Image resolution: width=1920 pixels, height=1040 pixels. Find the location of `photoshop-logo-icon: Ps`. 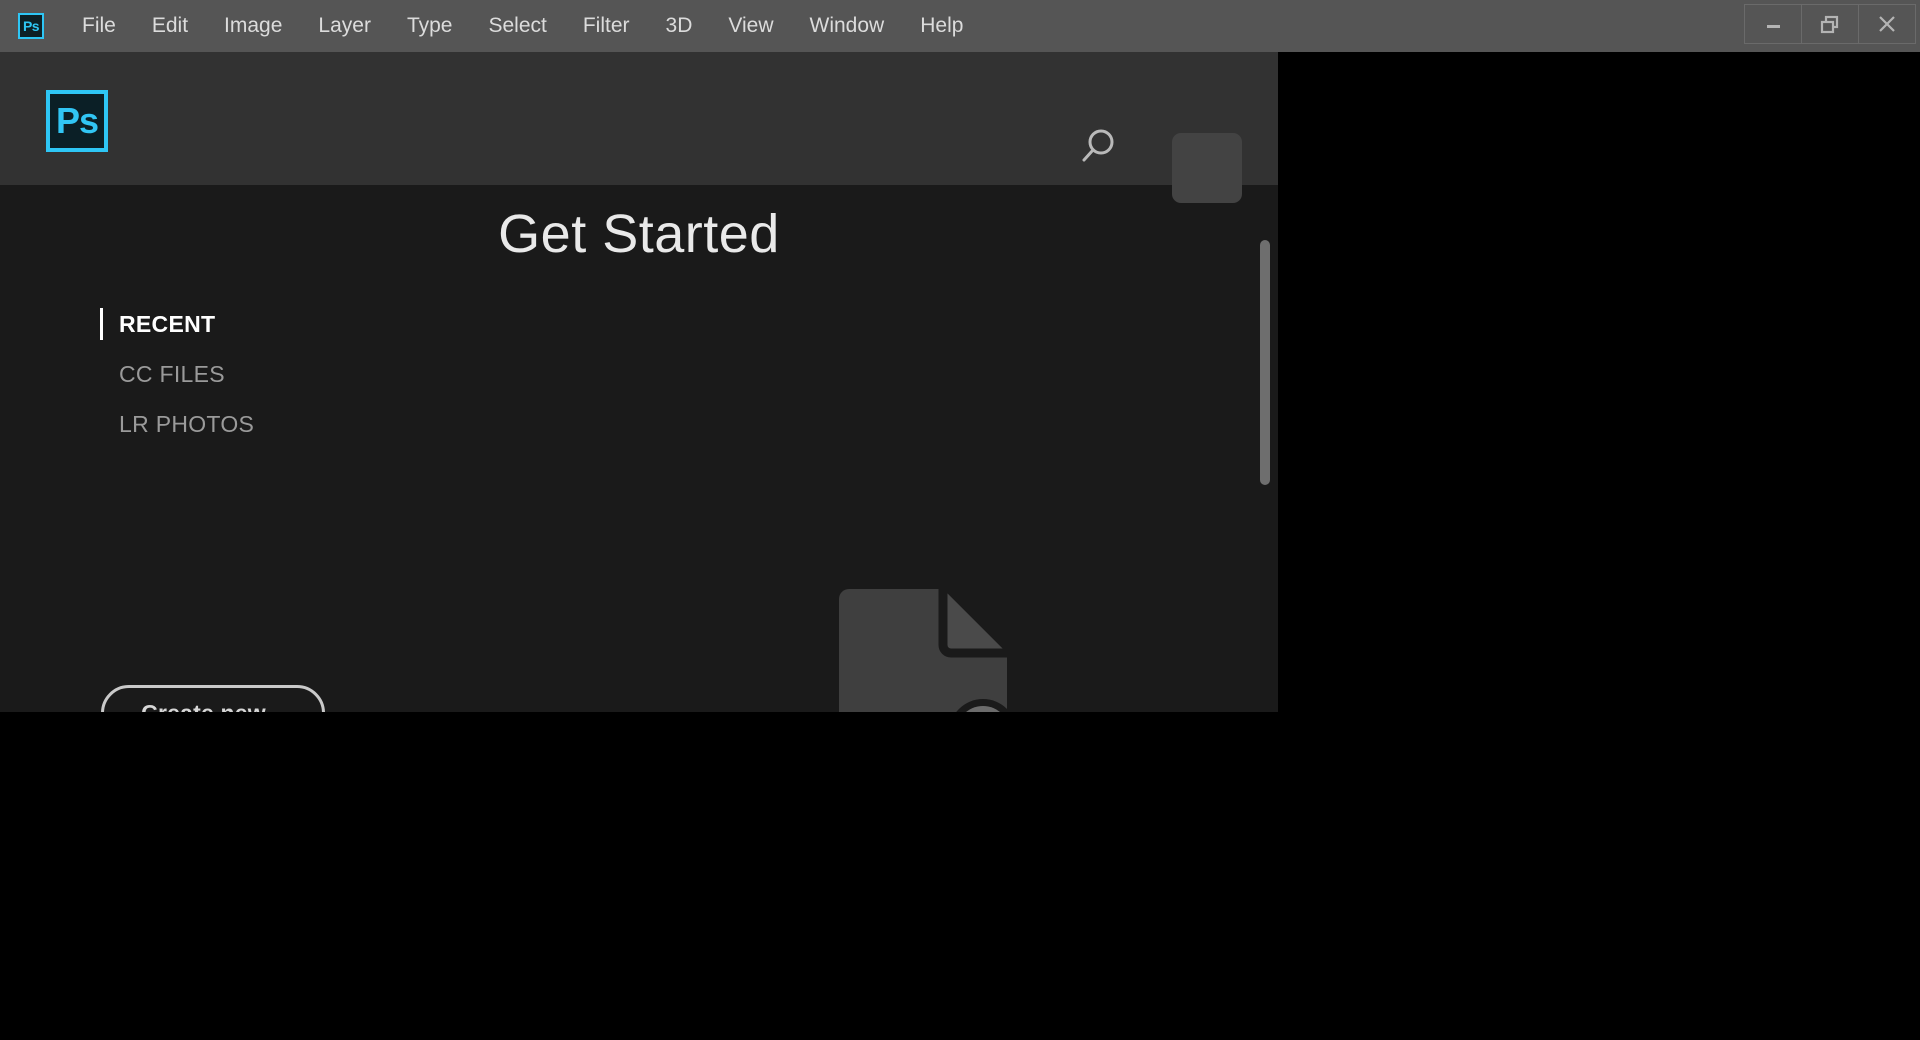

photoshop-logo-icon: Ps is located at coordinates (31, 26).